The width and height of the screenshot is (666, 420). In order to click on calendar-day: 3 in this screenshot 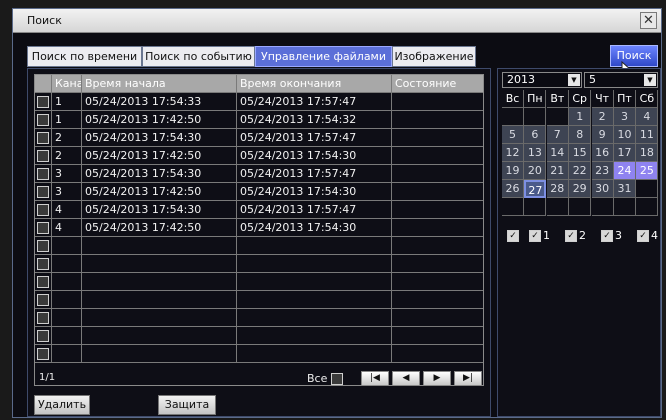, I will do `click(625, 117)`.